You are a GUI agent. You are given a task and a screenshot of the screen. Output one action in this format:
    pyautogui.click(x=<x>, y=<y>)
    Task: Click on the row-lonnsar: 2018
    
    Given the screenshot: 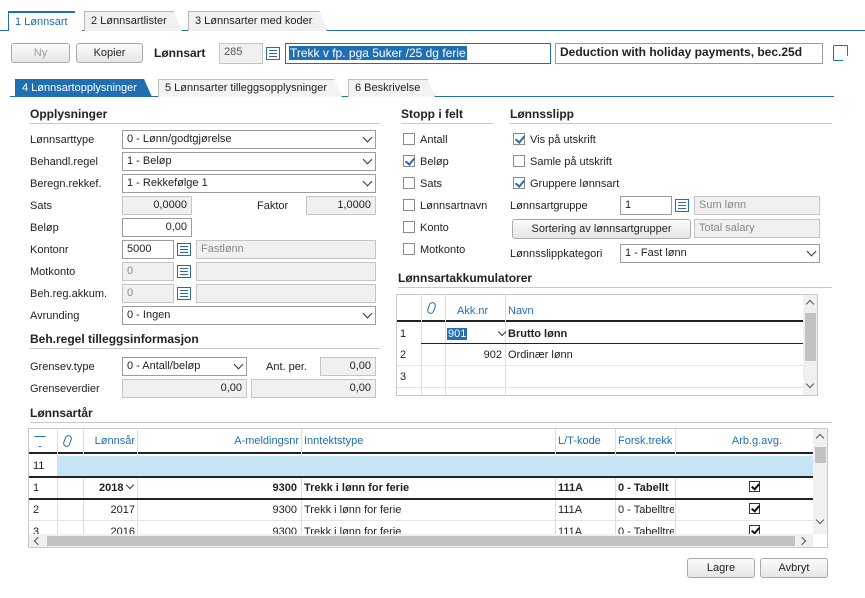 What is the action you would take?
    pyautogui.click(x=111, y=488)
    